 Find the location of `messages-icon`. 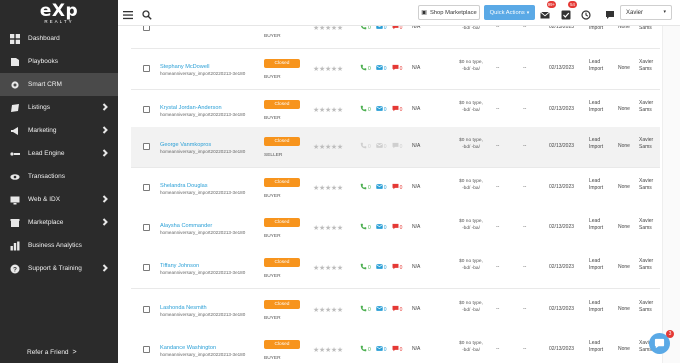

messages-icon is located at coordinates (610, 13).